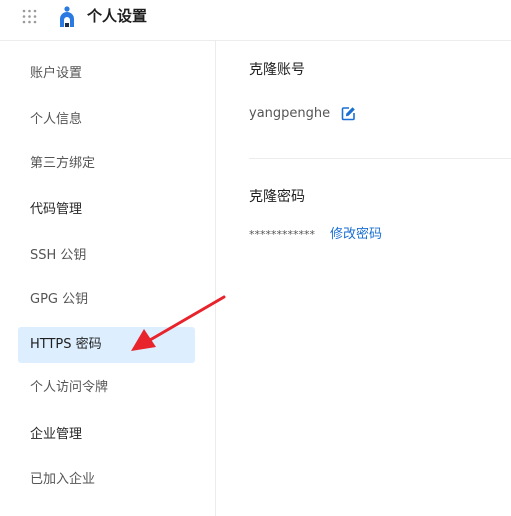 This screenshot has height=516, width=511. Describe the element at coordinates (106, 74) in the screenshot. I see `sidebar-item-account-settings: 账户设置` at that location.